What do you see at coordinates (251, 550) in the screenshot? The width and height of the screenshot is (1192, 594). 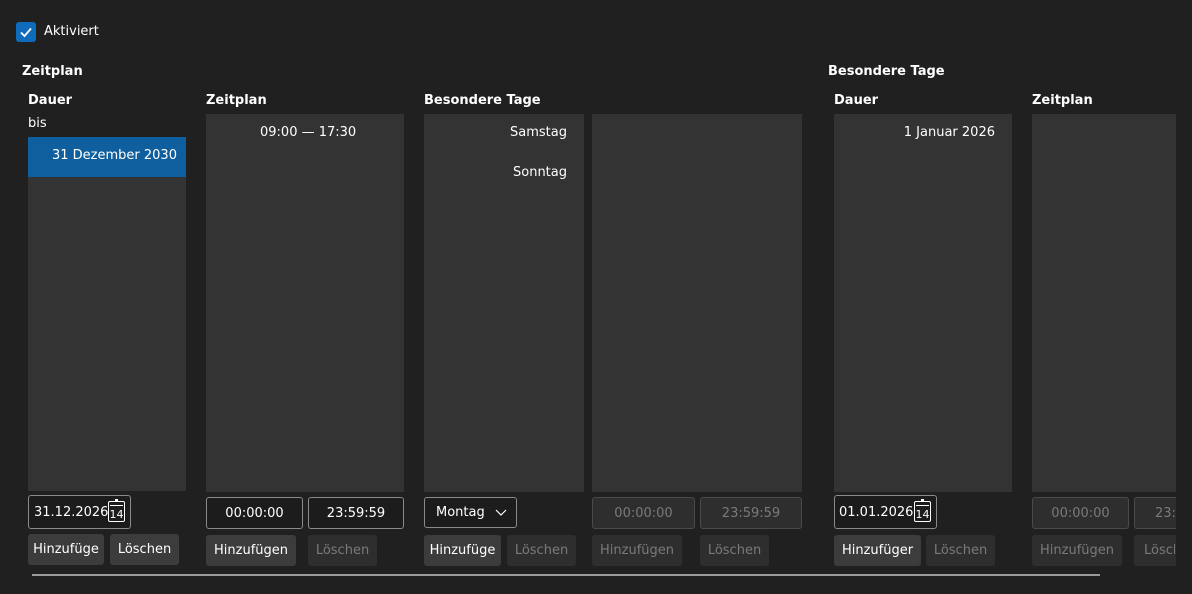 I see `zeitplan-add-button: Hinzufügen` at bounding box center [251, 550].